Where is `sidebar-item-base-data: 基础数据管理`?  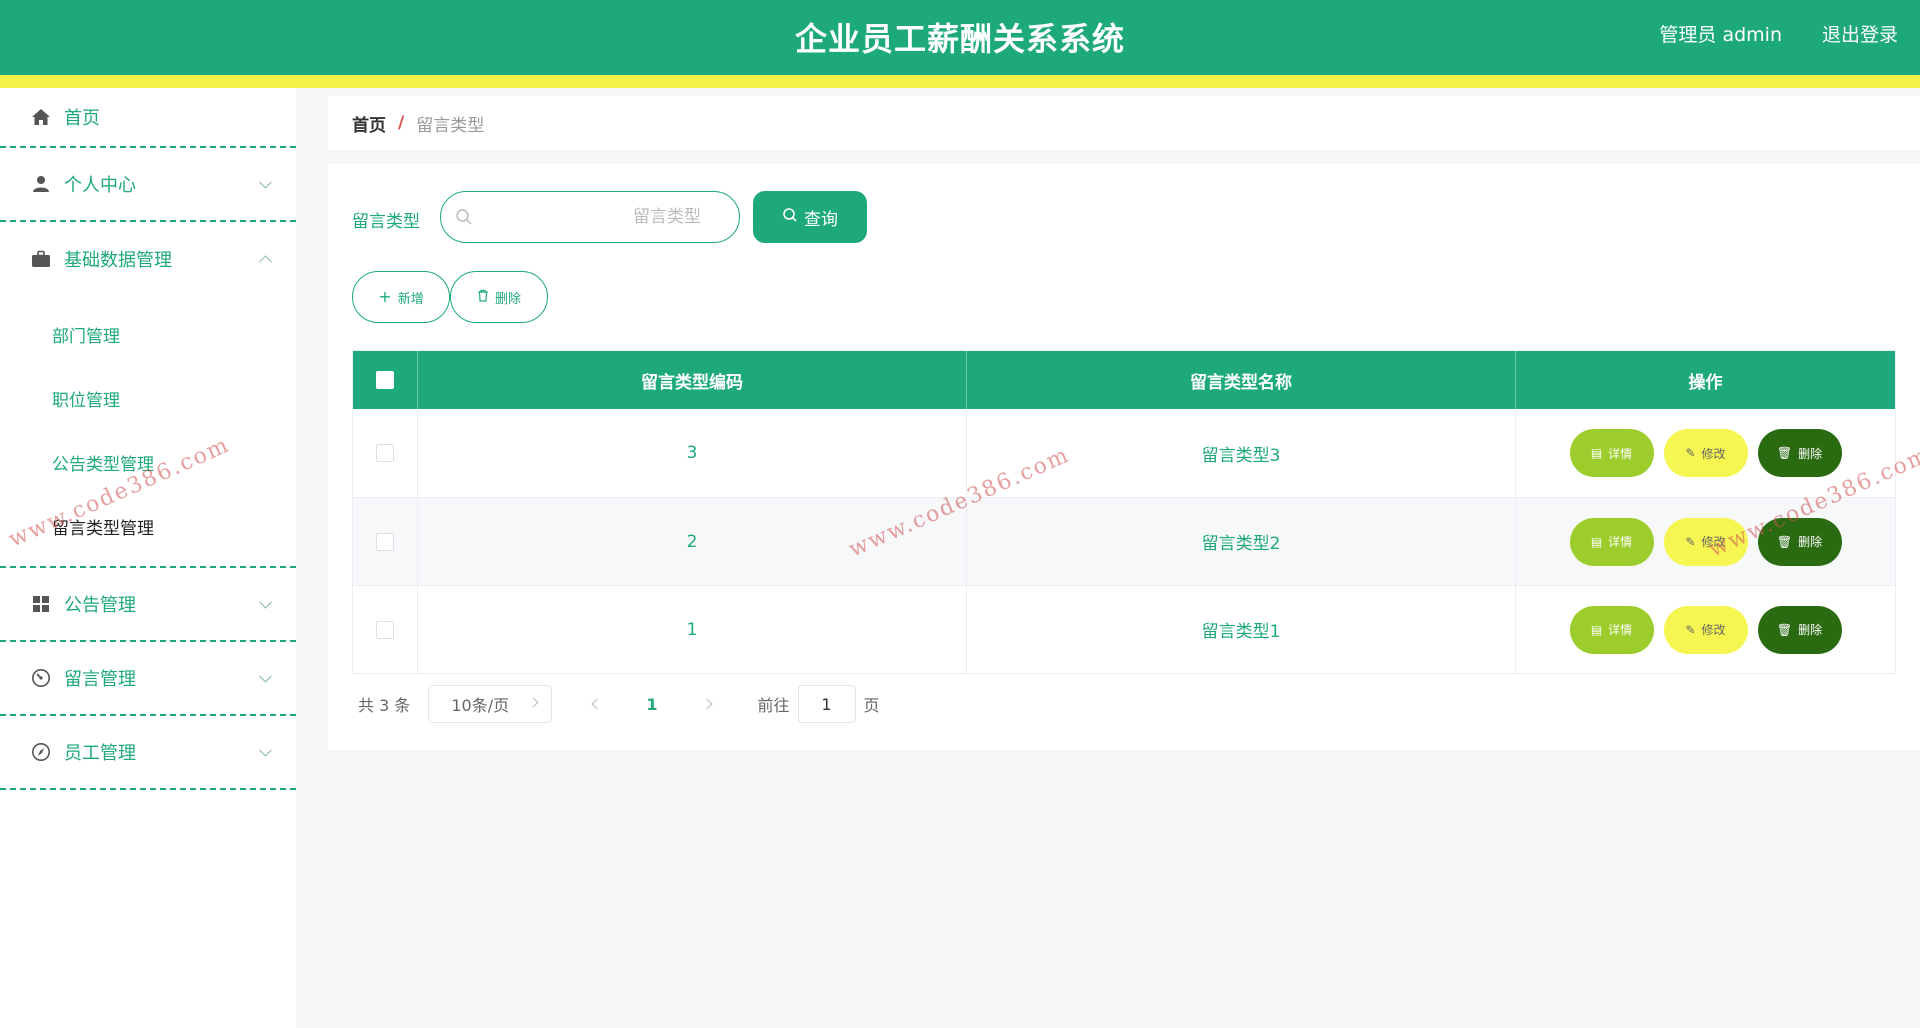
sidebar-item-base-data: 基础数据管理 is located at coordinates (148, 259).